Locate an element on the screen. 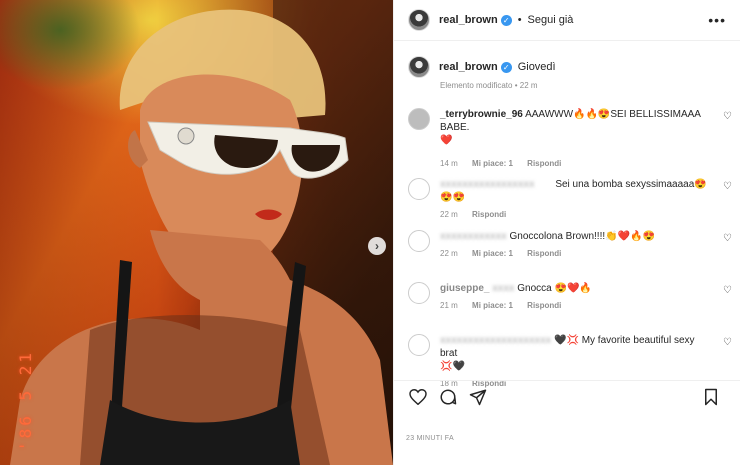  comment-time: 14 m is located at coordinates (449, 163).